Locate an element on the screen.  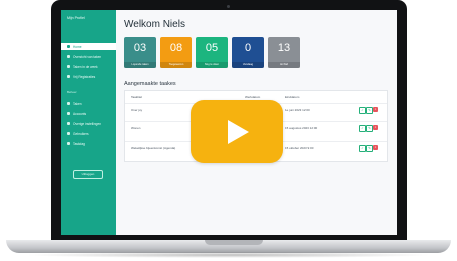
list-icon is located at coordinates (68, 56).